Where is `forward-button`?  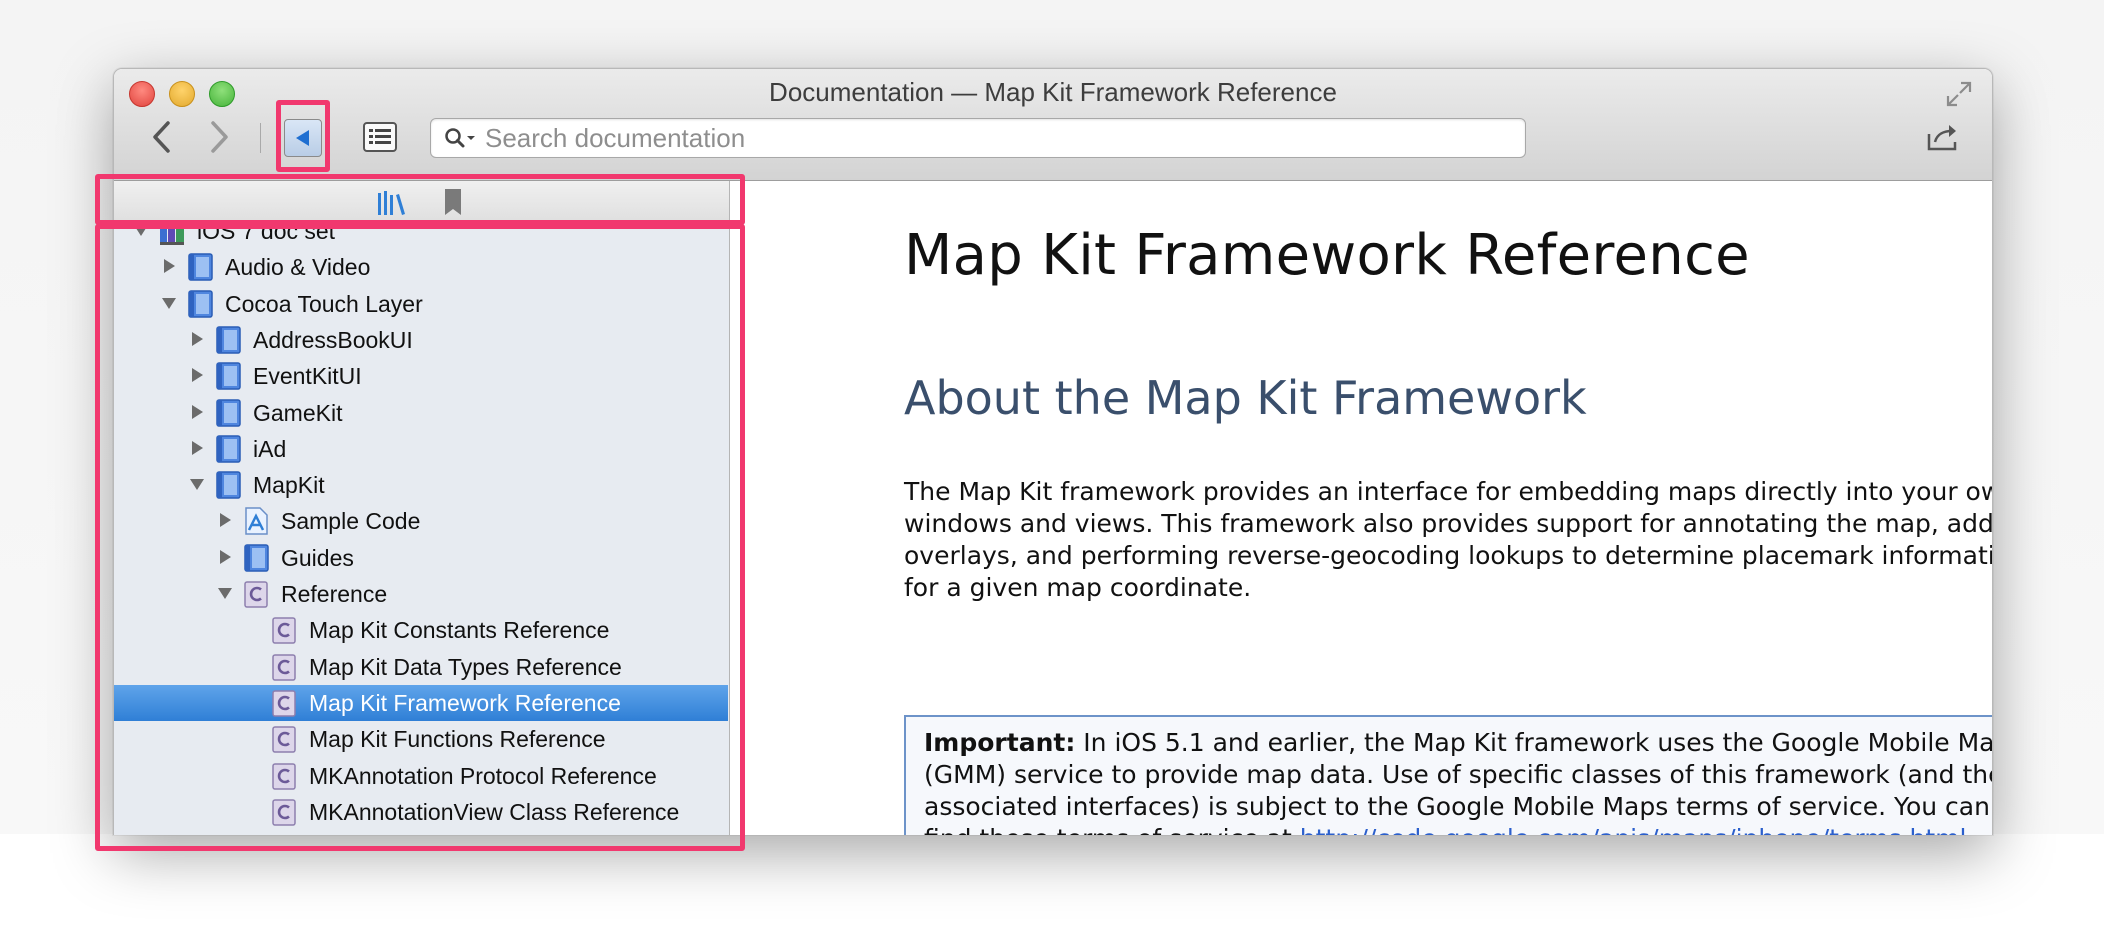
forward-button is located at coordinates (219, 137).